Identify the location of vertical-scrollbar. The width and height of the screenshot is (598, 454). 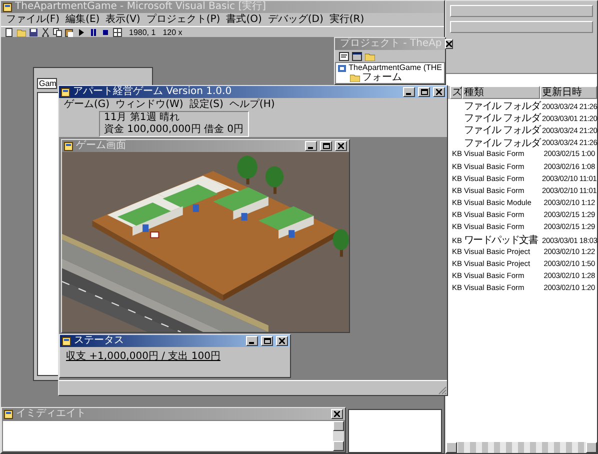
(338, 436).